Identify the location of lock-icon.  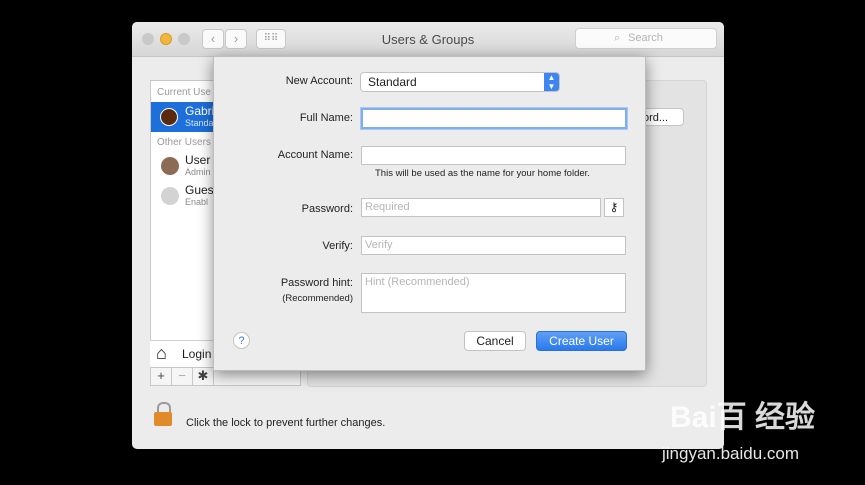
(163, 414).